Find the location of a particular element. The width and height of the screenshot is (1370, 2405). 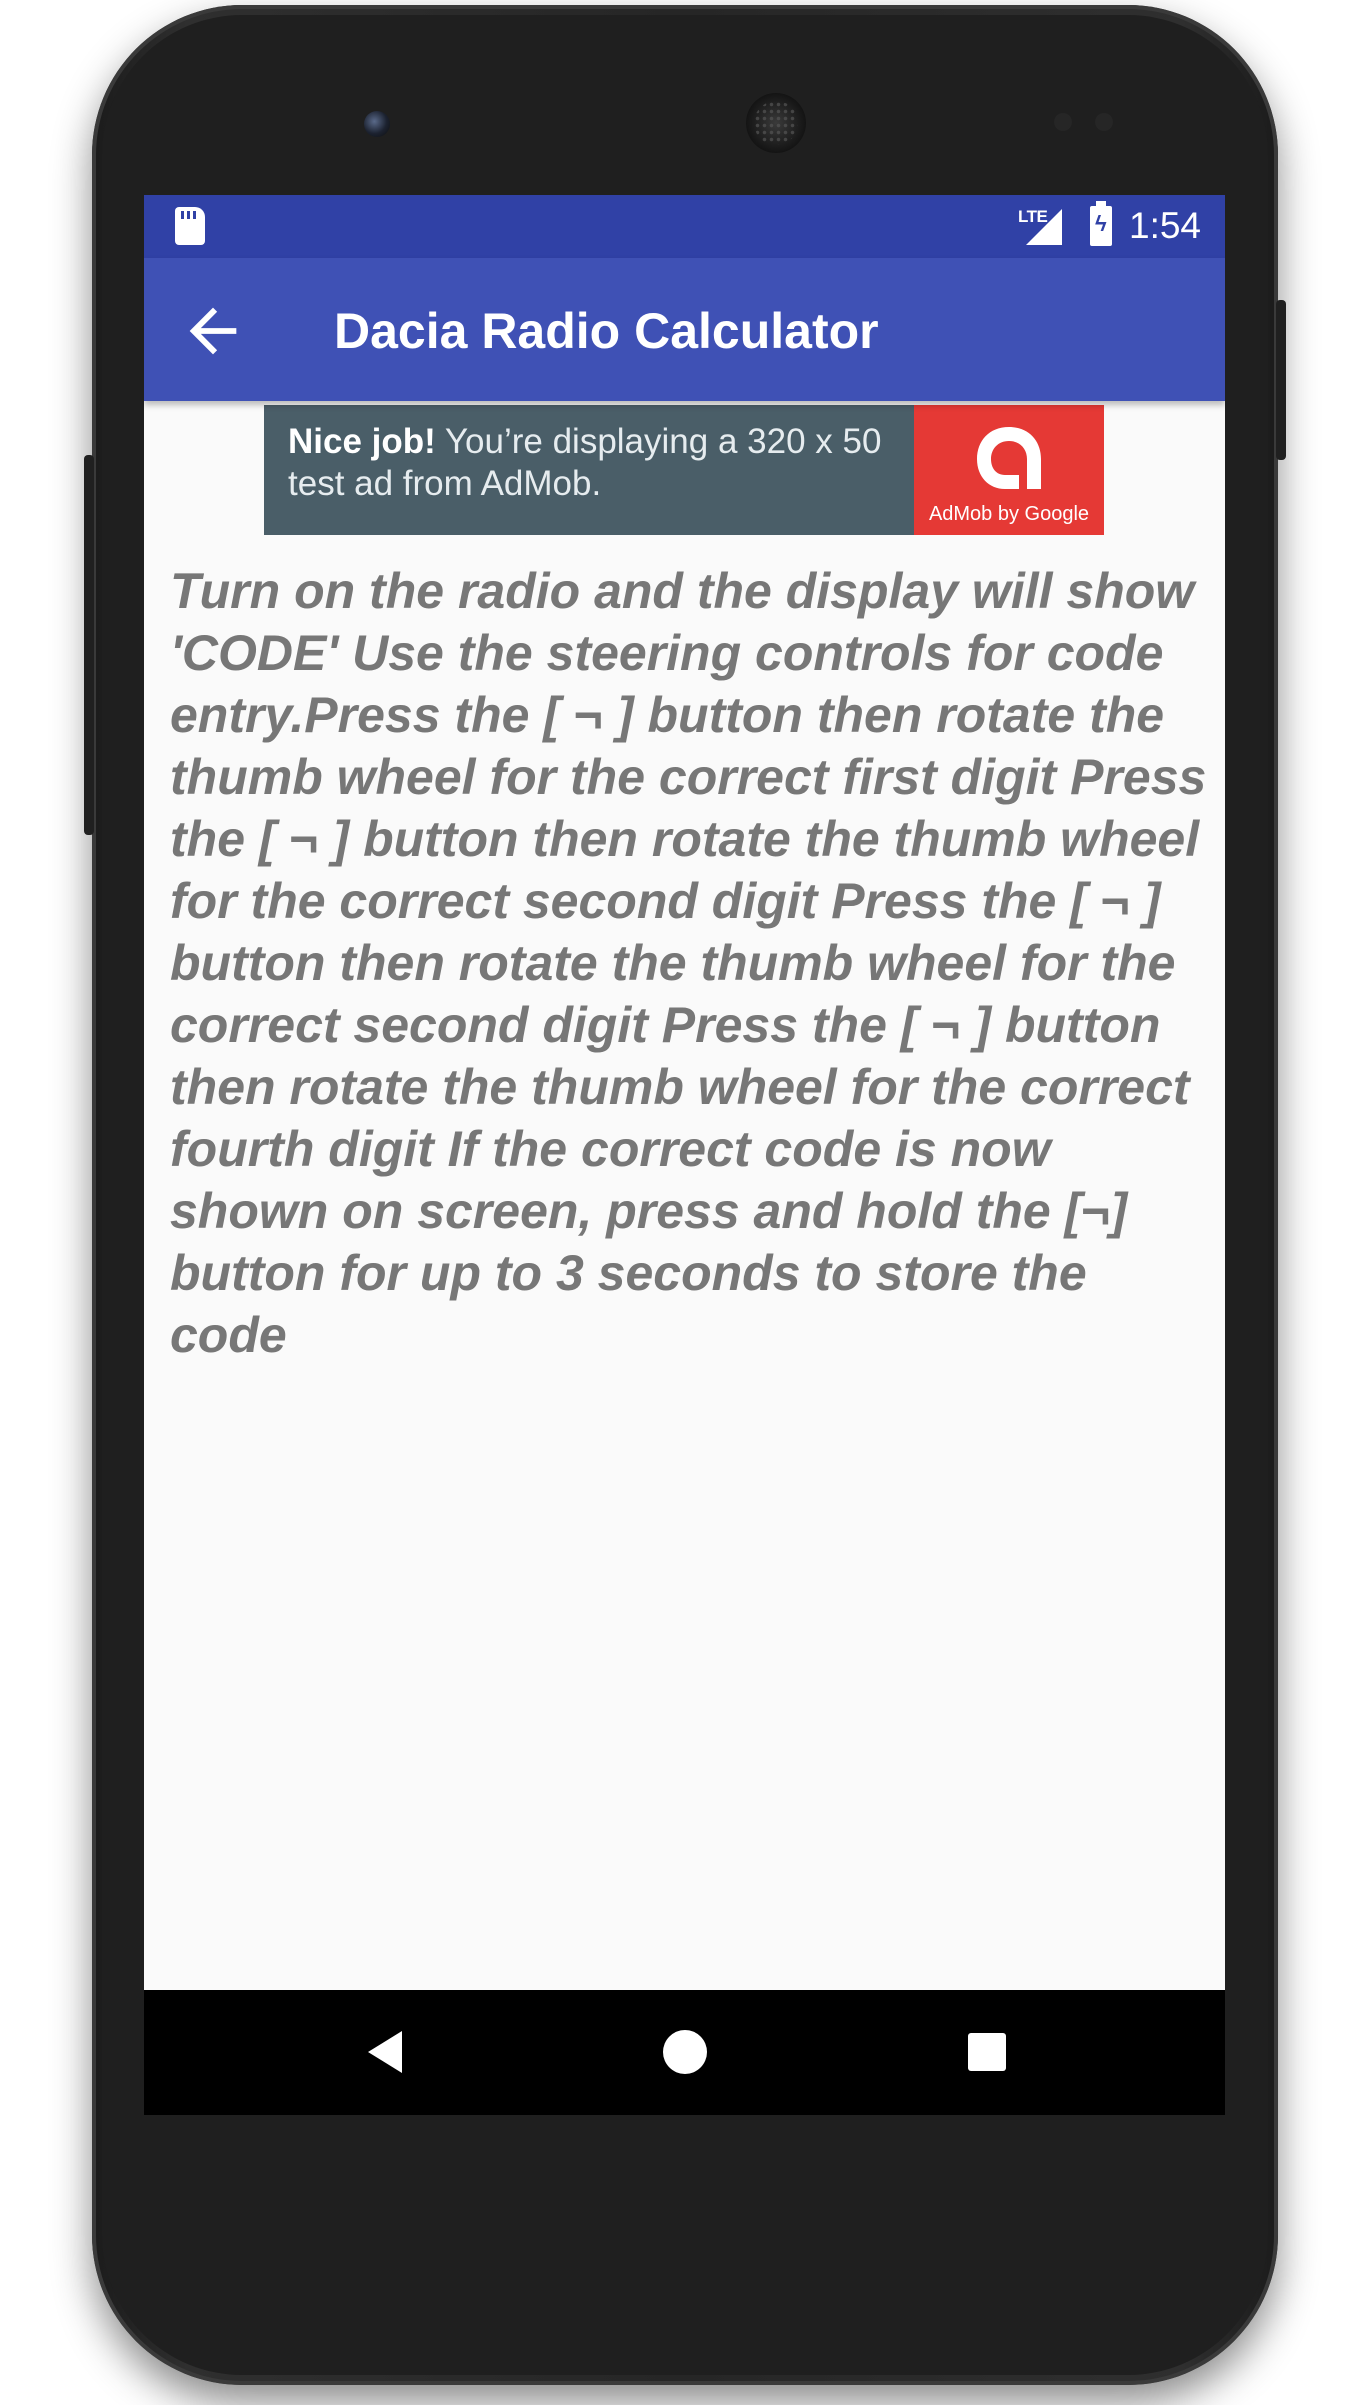

nav-recents-button is located at coordinates (987, 2052).